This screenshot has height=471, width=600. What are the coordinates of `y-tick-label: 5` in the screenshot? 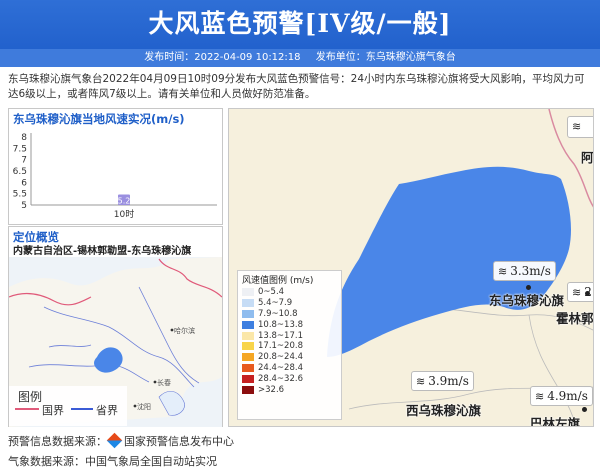 It's located at (24, 206).